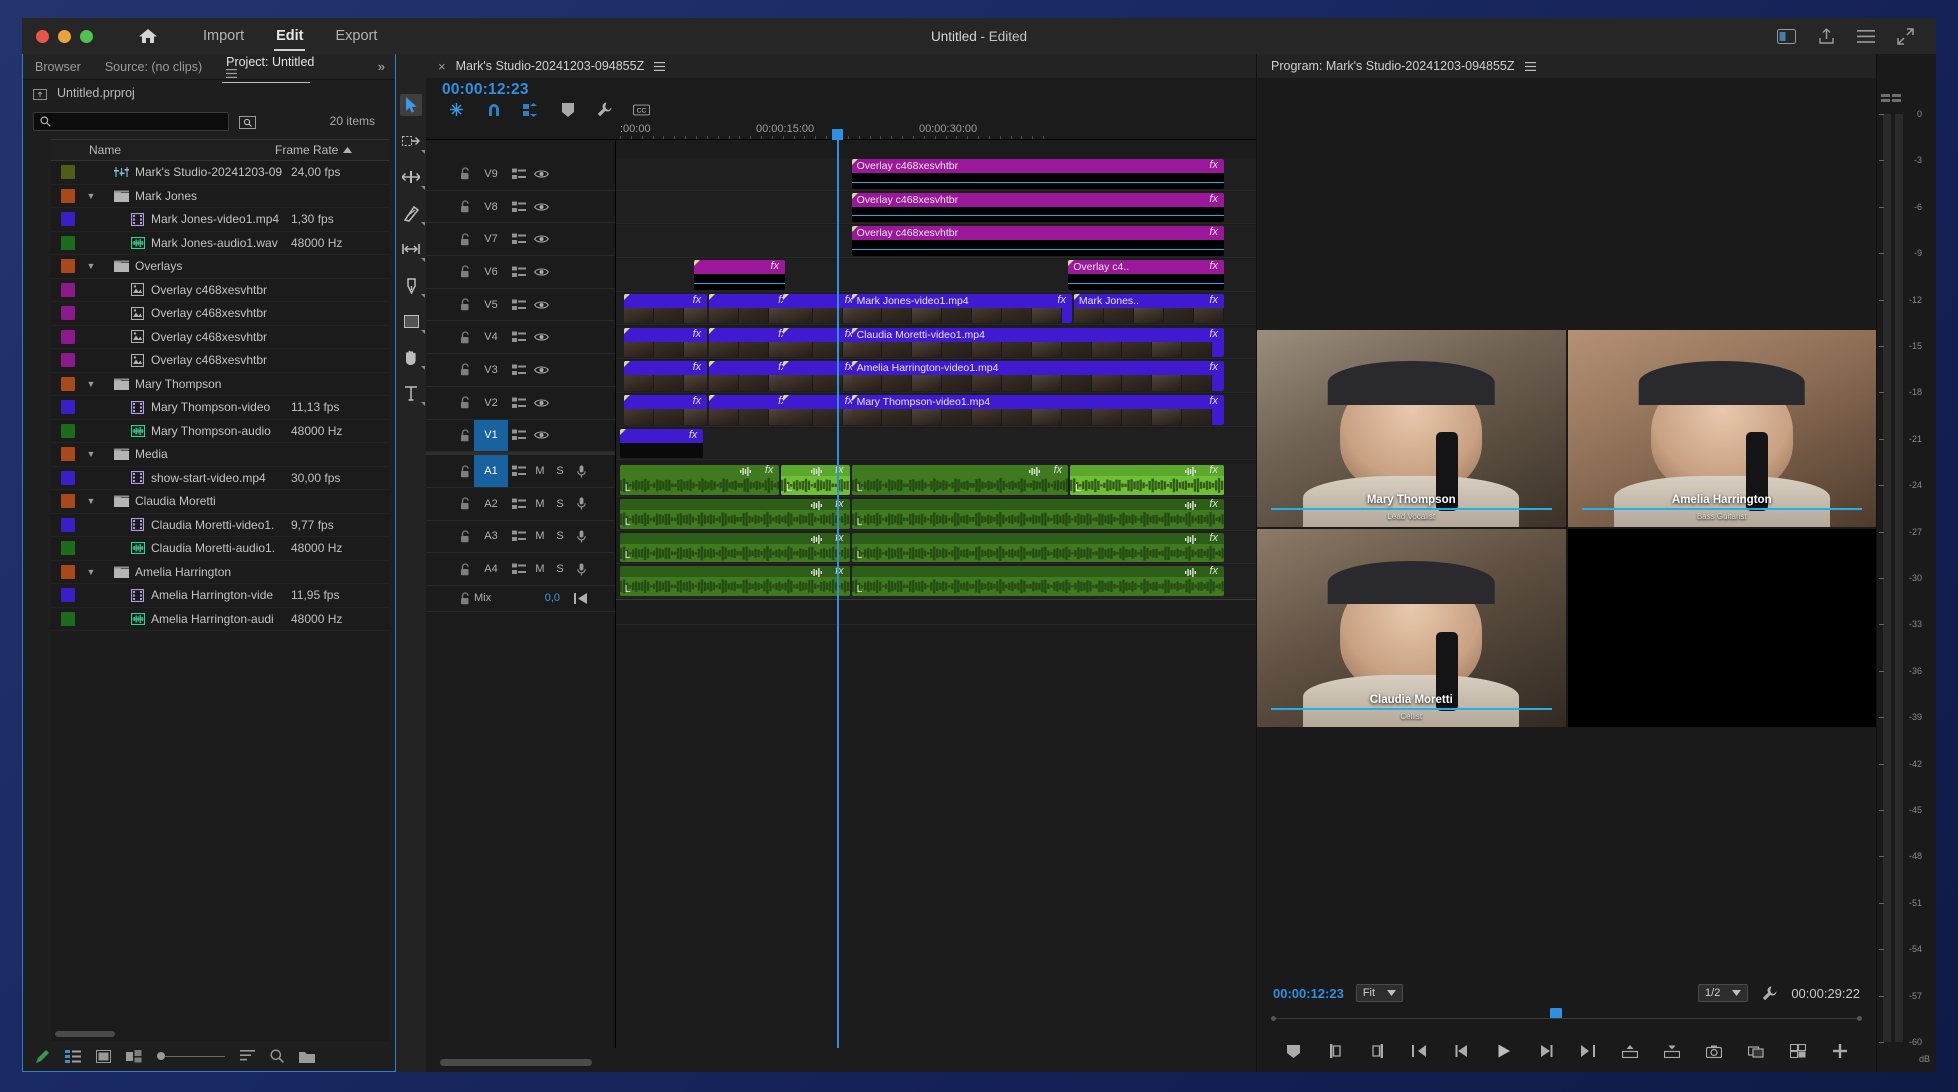  Describe the element at coordinates (936, 410) in the screenshot. I see `track-lane-v2: fxfxfxMary Thompson-video1.mp4fx` at that location.